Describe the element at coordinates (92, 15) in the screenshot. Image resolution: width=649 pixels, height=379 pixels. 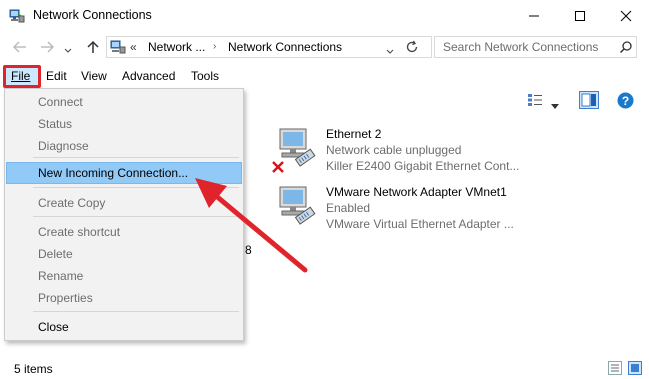
I see `window-title: Network Connections` at that location.